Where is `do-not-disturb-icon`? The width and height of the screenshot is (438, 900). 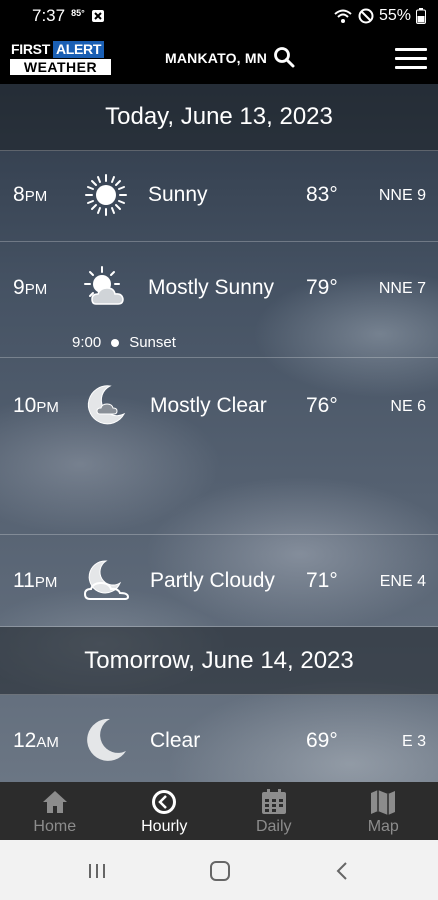
do-not-disturb-icon is located at coordinates (366, 16).